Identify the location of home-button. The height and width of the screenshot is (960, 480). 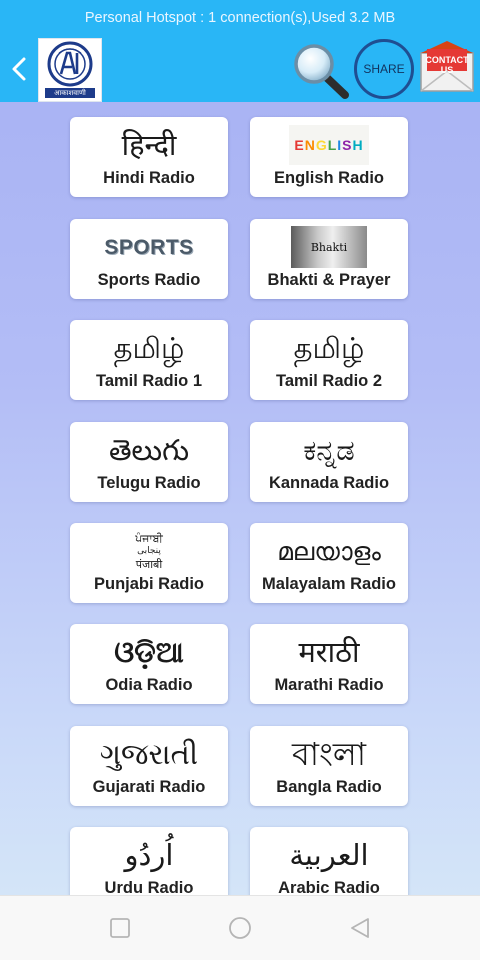
(240, 928).